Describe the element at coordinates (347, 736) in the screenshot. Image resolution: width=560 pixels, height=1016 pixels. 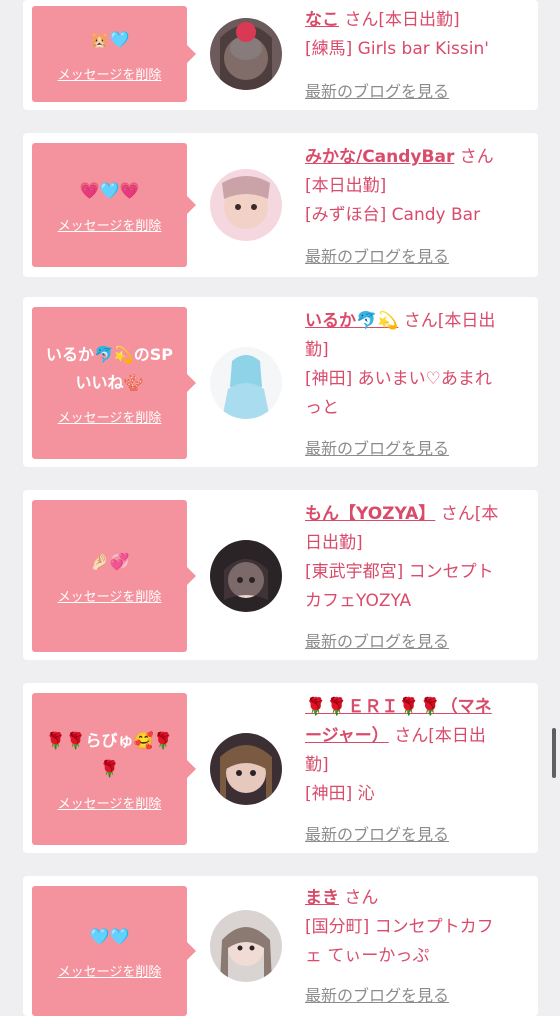
I see `member-name-link-line2: ージャー）` at that location.